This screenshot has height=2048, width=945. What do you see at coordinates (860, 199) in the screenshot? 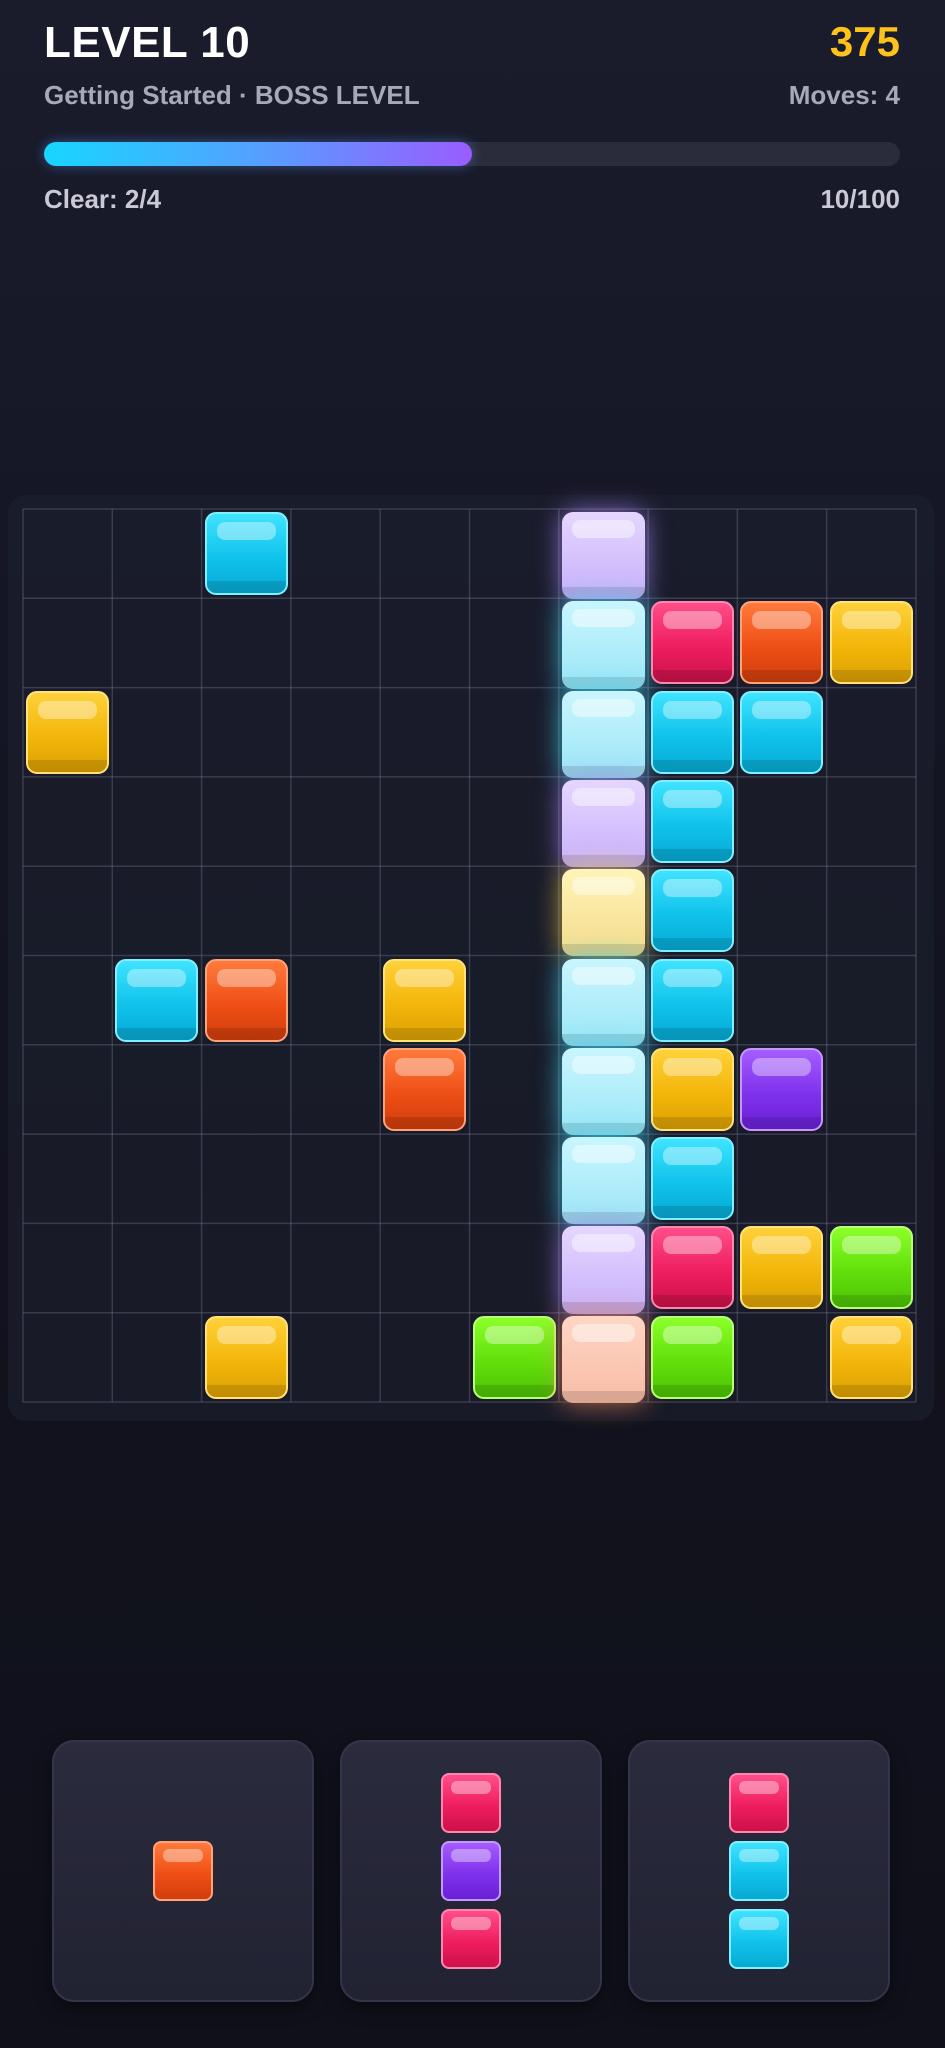
I see `progress-count: 10/100` at bounding box center [860, 199].